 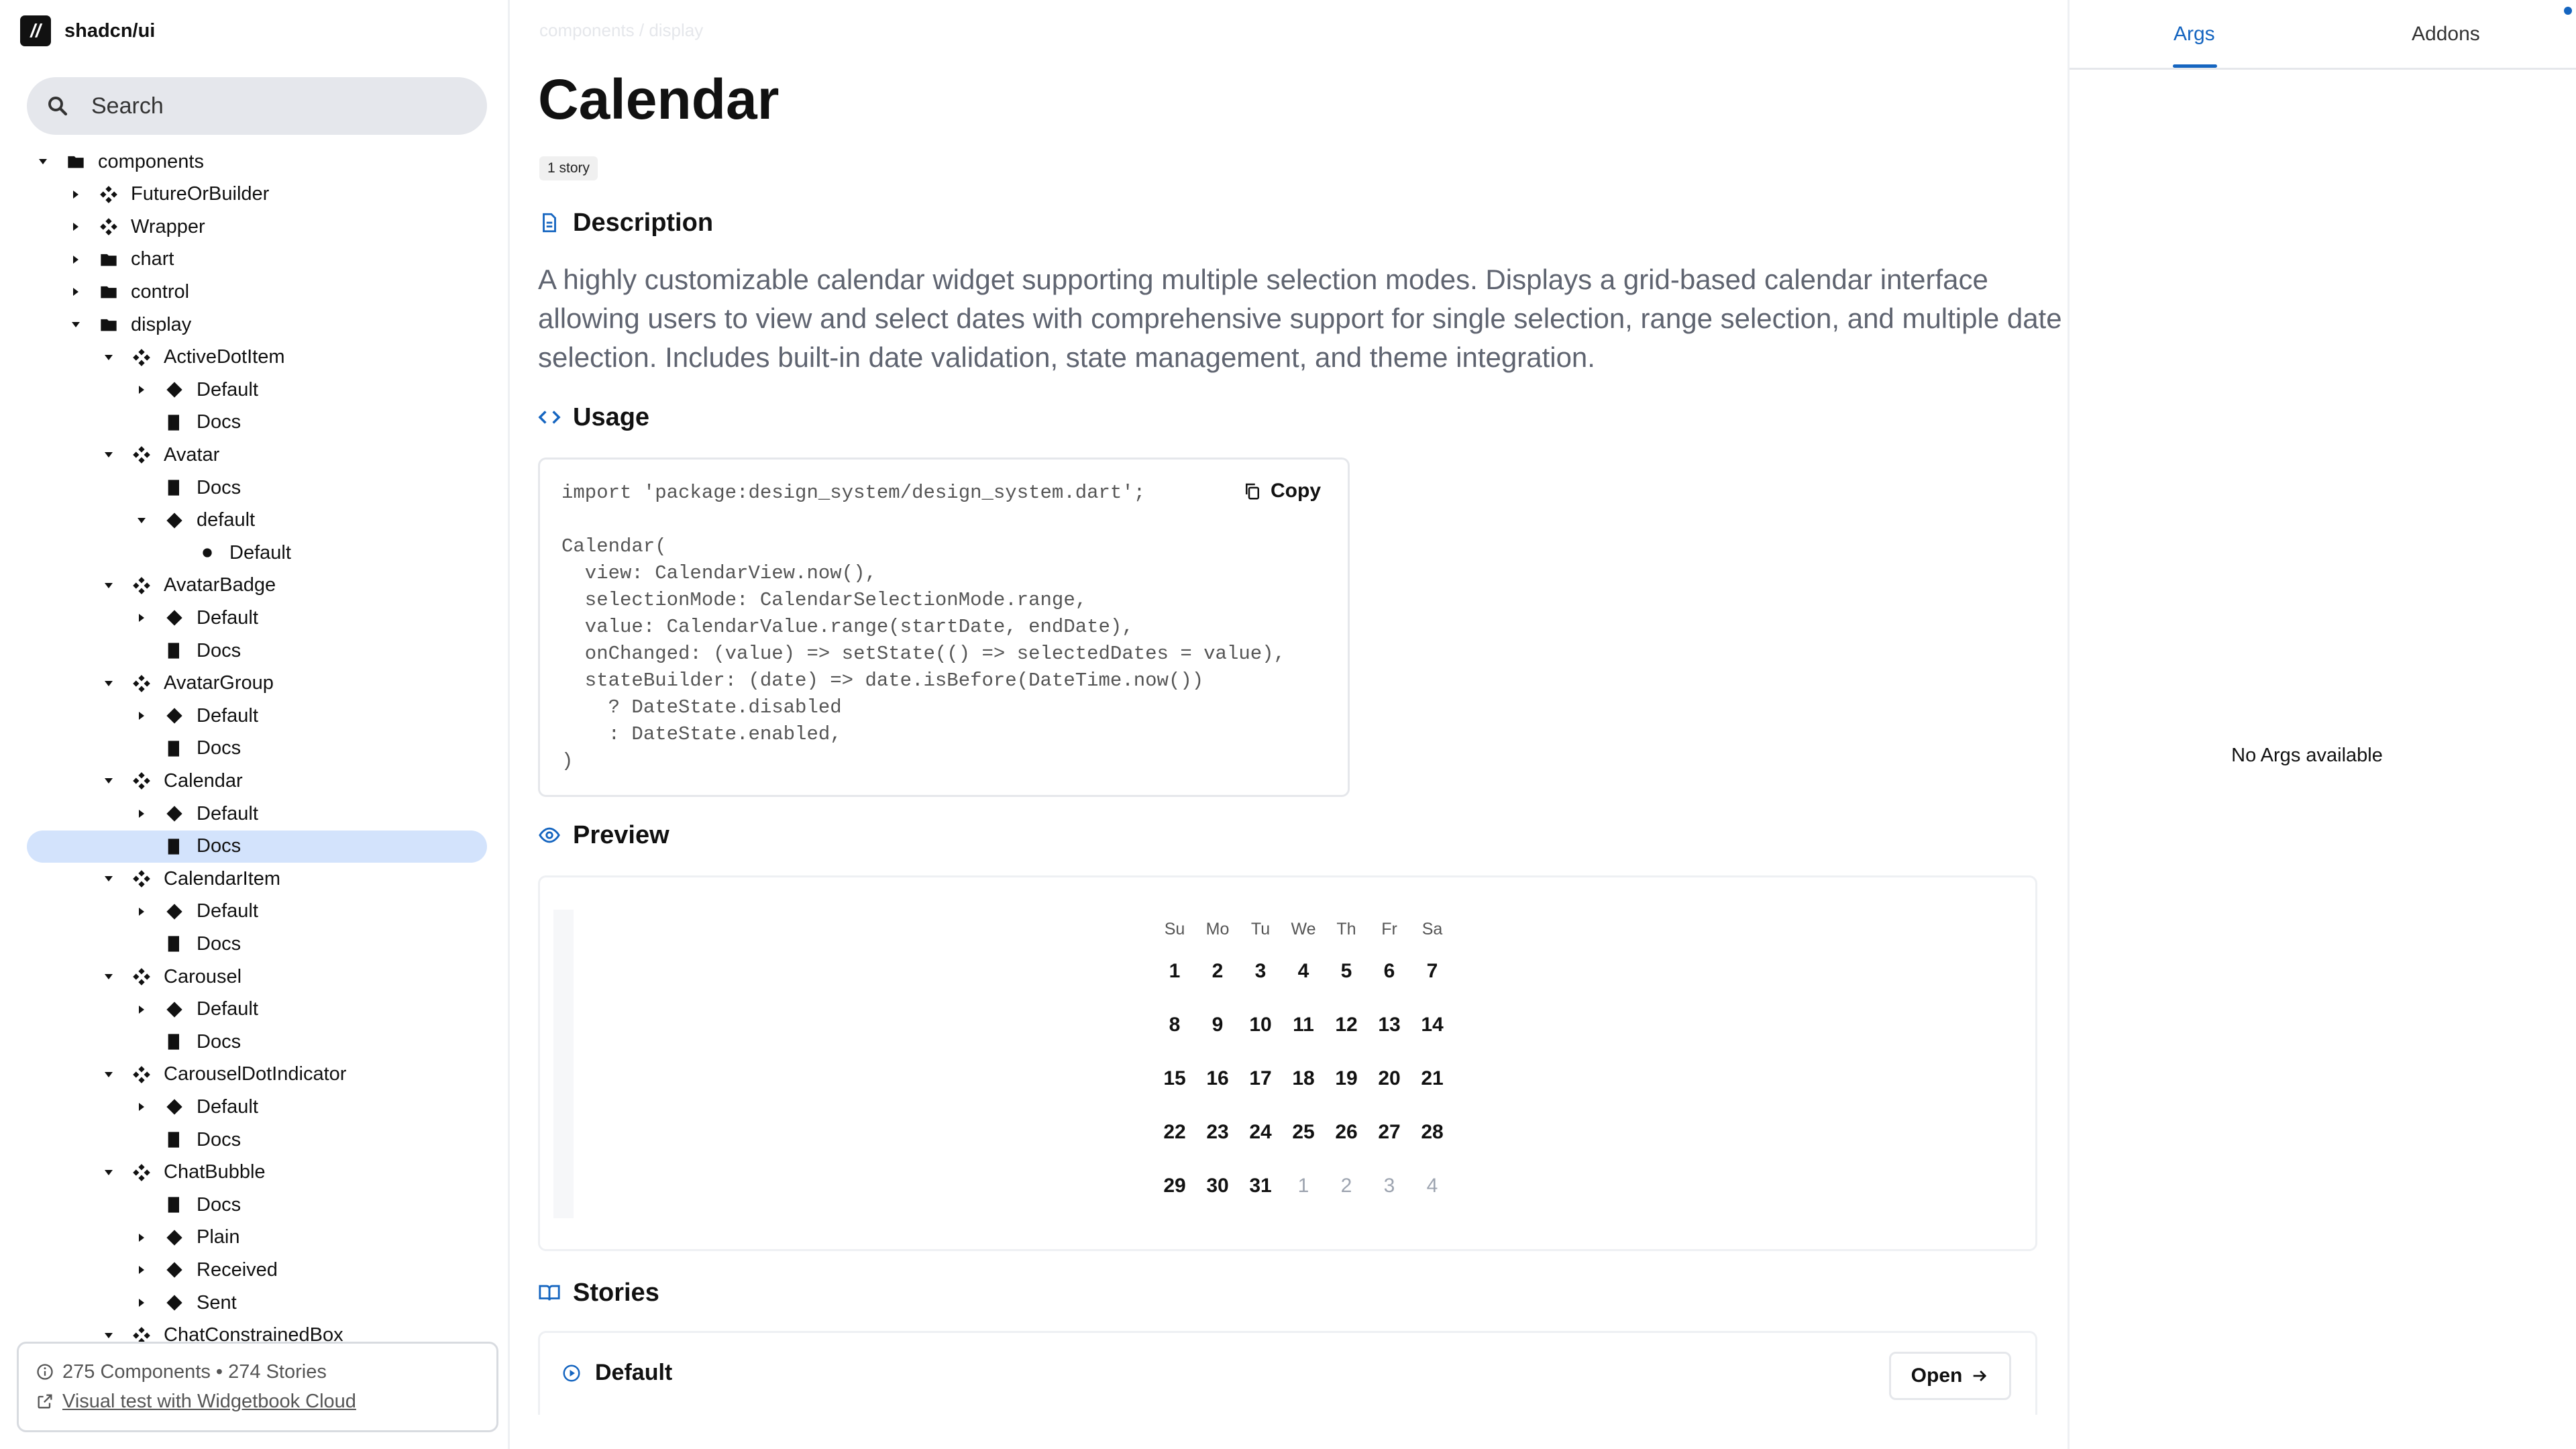 I want to click on tree-item-carouseldotindicator: CarouselDotIndicator, so click(x=257, y=1075).